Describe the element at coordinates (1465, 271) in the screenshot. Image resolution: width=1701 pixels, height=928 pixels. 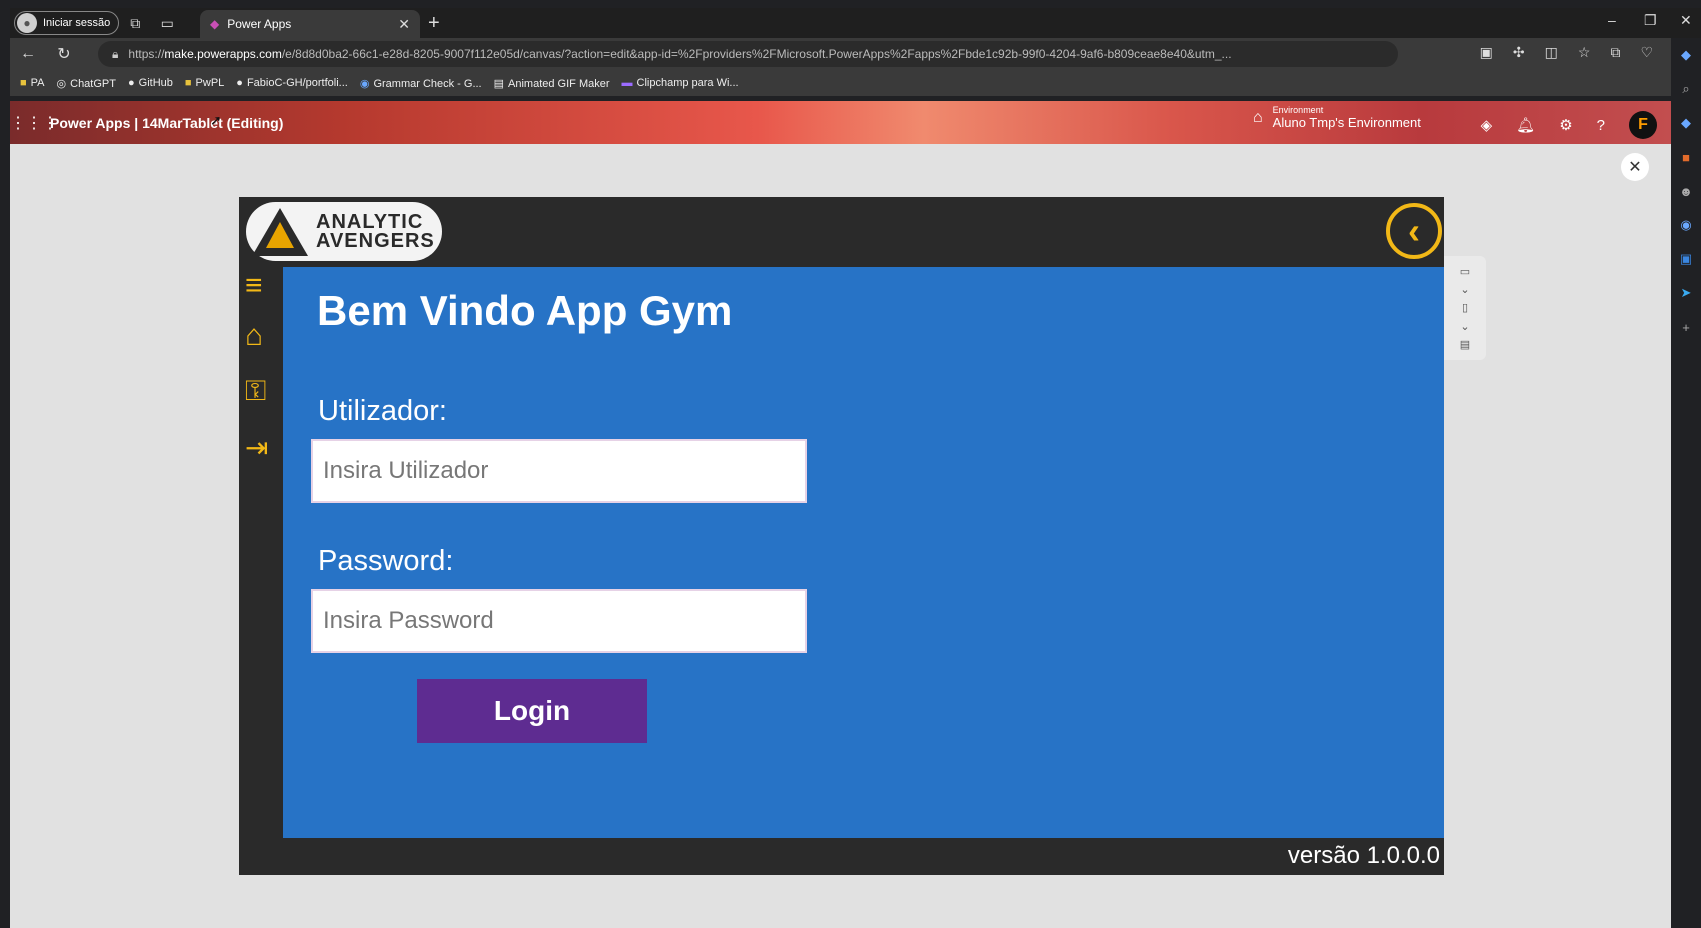
I see `tablet-layout-icon: ▭` at that location.